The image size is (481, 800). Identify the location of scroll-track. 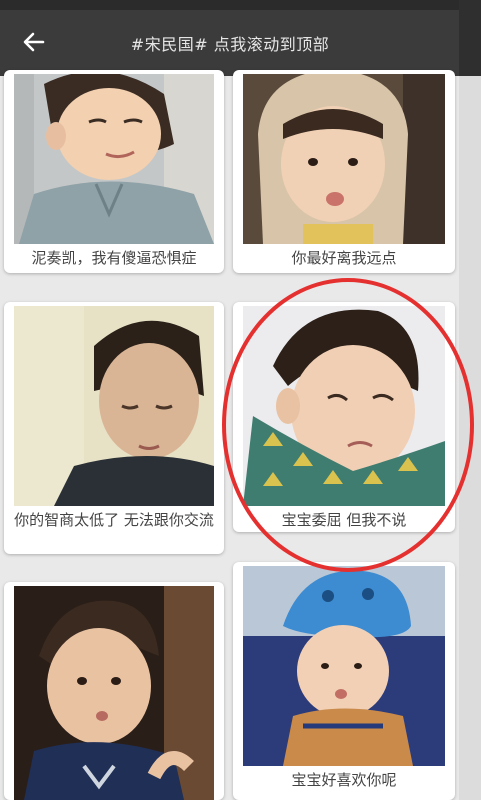
(470, 438).